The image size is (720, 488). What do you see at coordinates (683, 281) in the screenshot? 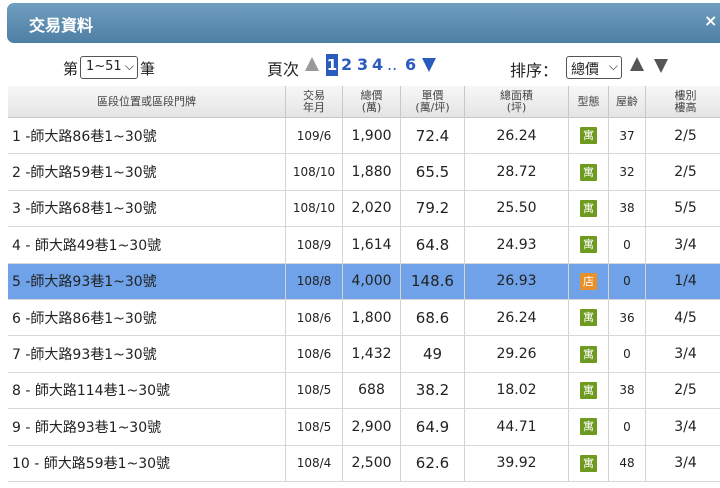
I see `cell-floor: 1/4` at bounding box center [683, 281].